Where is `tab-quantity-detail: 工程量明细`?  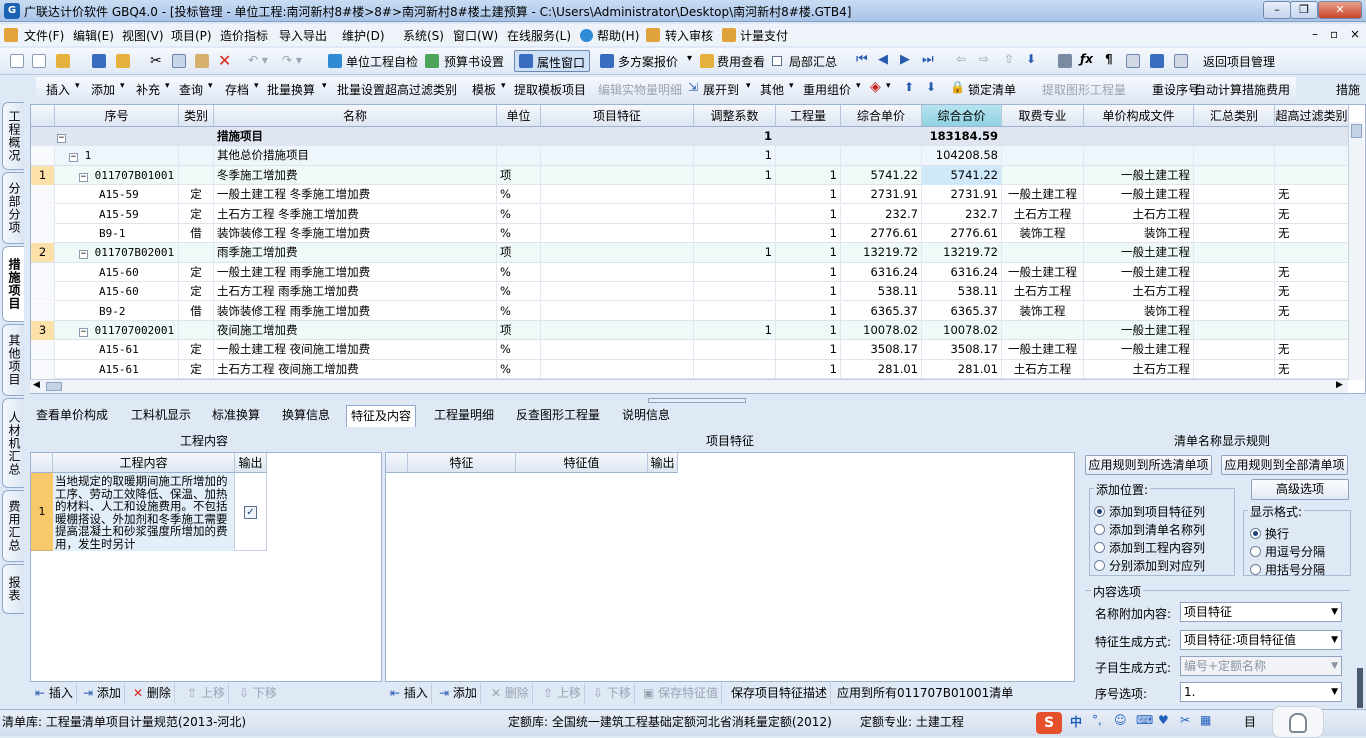 tab-quantity-detail: 工程量明细 is located at coordinates (464, 416).